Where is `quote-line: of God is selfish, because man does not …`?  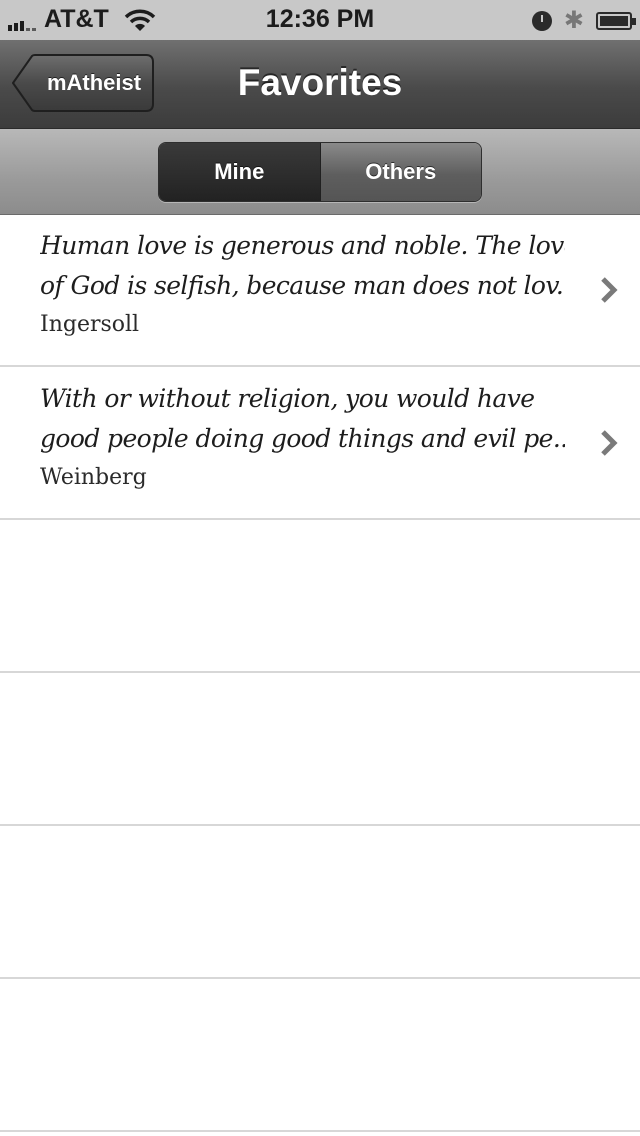
quote-line: of God is selfish, because man does not … is located at coordinates (302, 285).